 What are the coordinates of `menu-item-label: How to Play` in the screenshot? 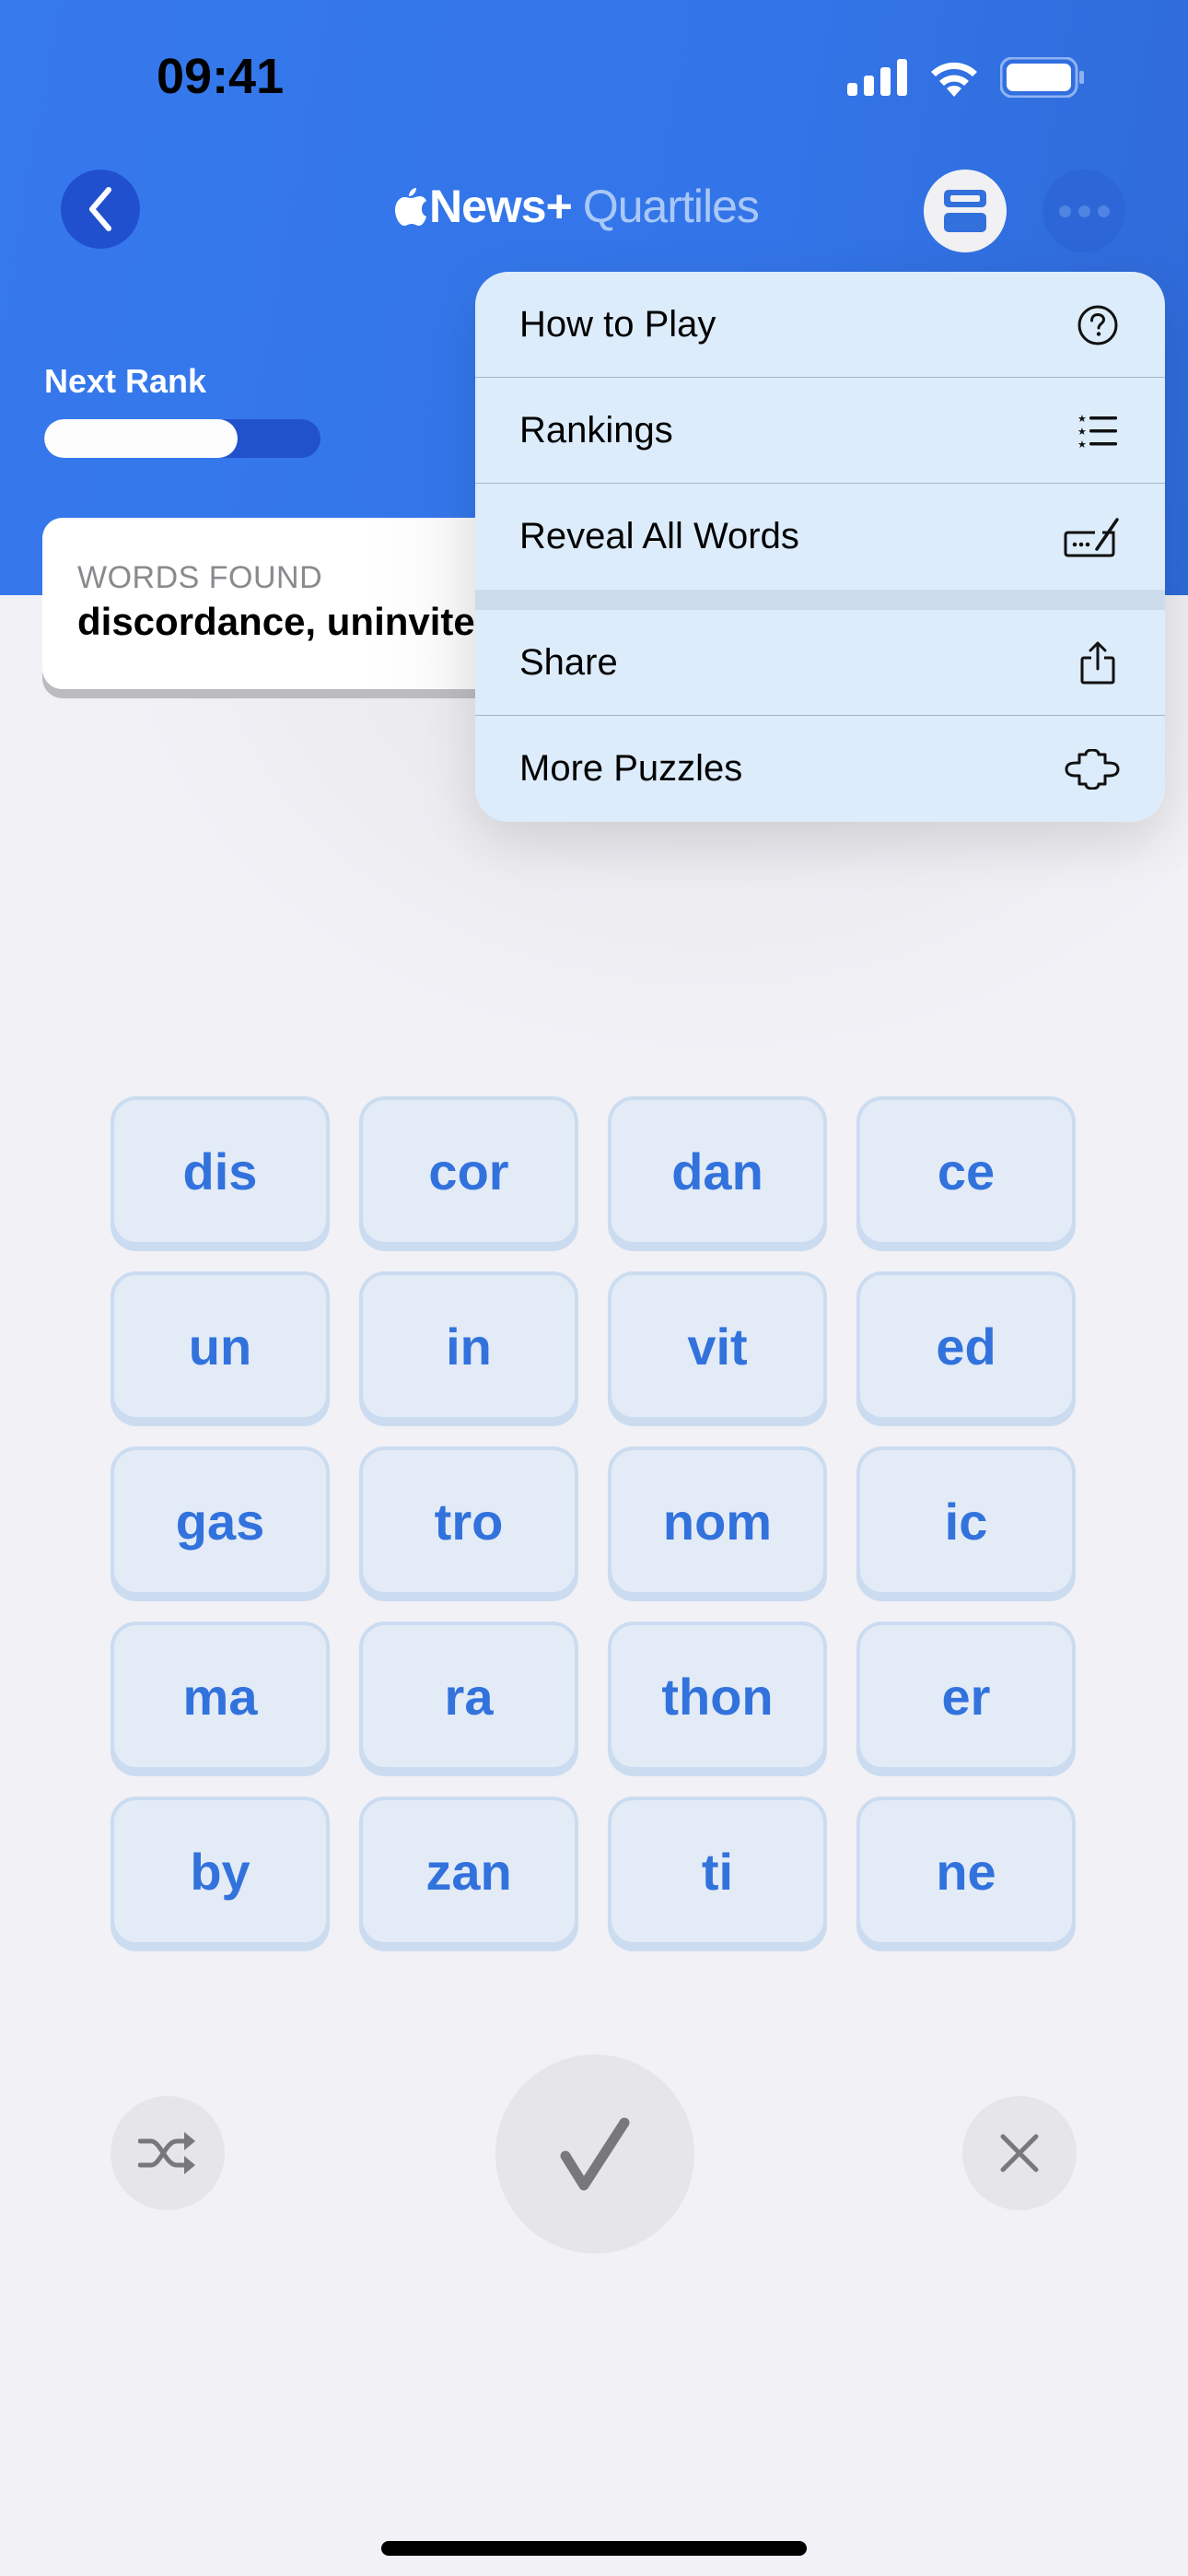 It's located at (617, 324).